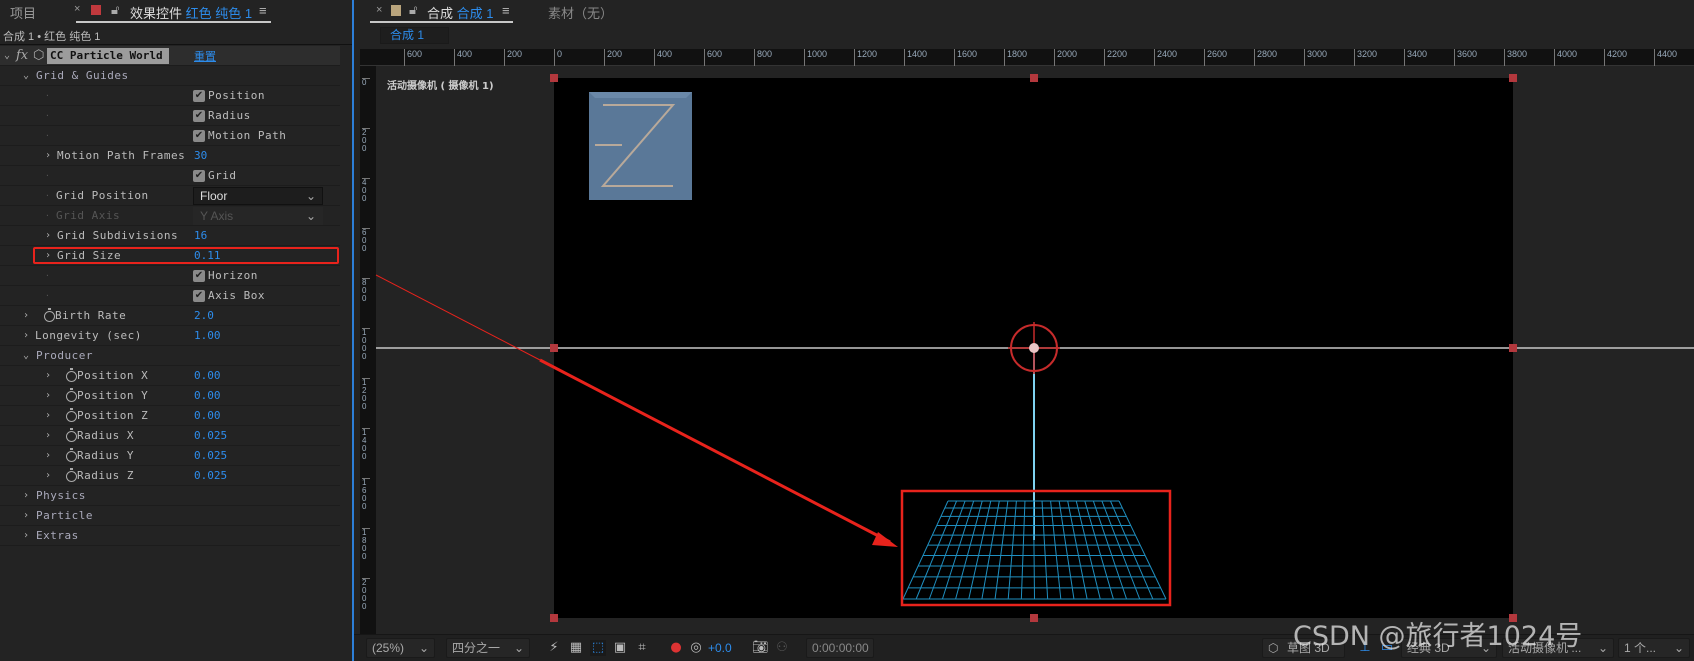 This screenshot has height=661, width=1694. Describe the element at coordinates (554, 648) in the screenshot. I see `fast-preview-icon: ⚡` at that location.